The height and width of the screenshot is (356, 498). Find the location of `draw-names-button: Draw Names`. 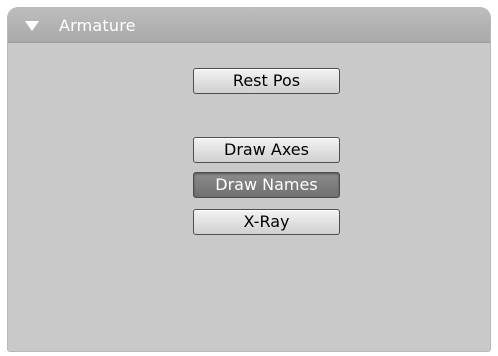

draw-names-button: Draw Names is located at coordinates (266, 185).